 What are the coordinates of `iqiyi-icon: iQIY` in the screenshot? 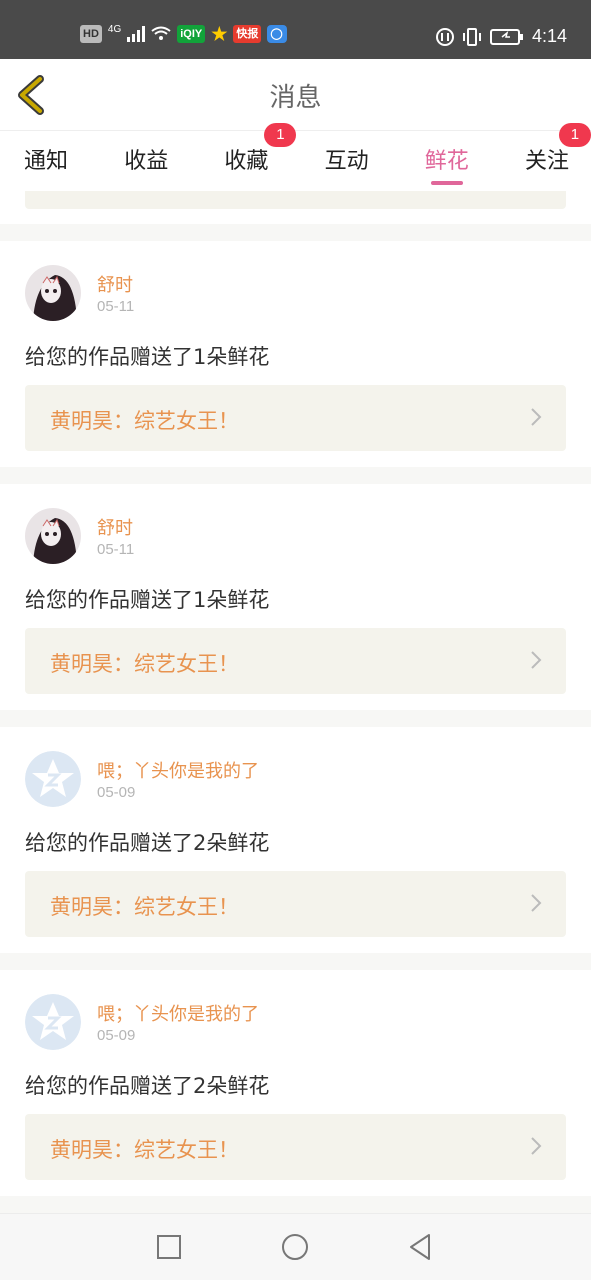 It's located at (191, 34).